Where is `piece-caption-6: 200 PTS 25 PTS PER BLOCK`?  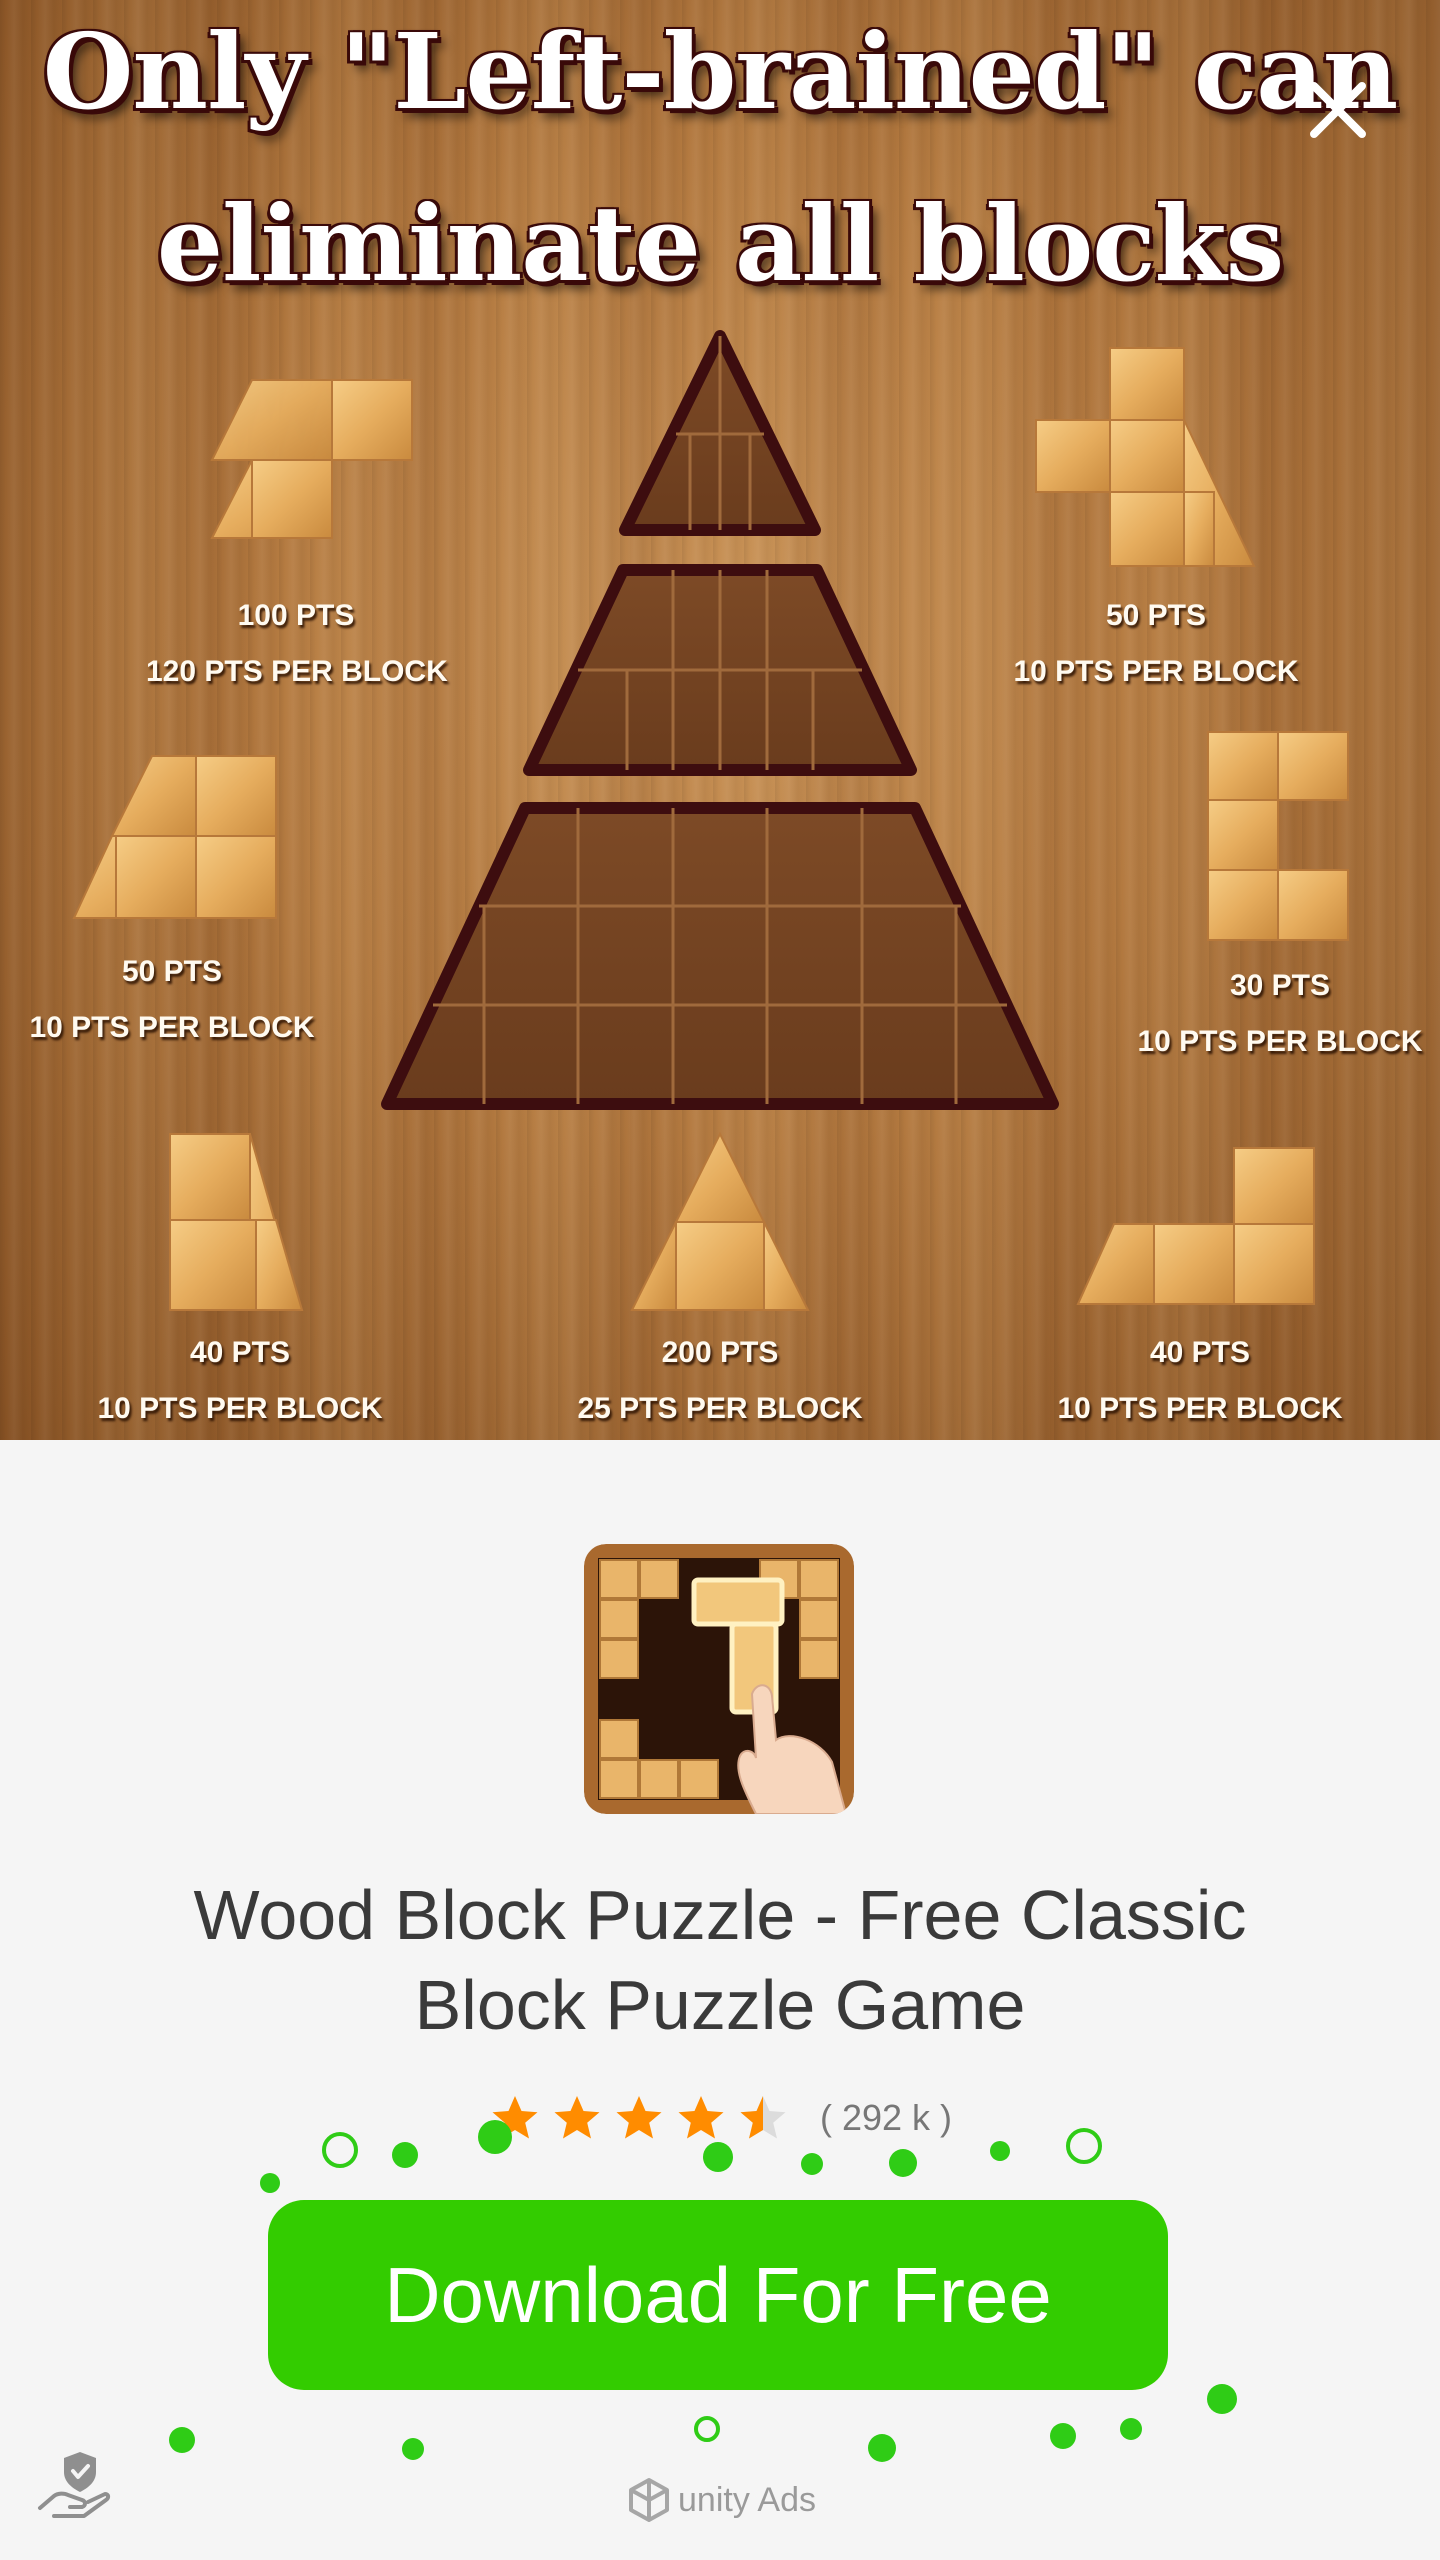
piece-caption-6: 200 PTS 25 PTS PER BLOCK is located at coordinates (720, 1381).